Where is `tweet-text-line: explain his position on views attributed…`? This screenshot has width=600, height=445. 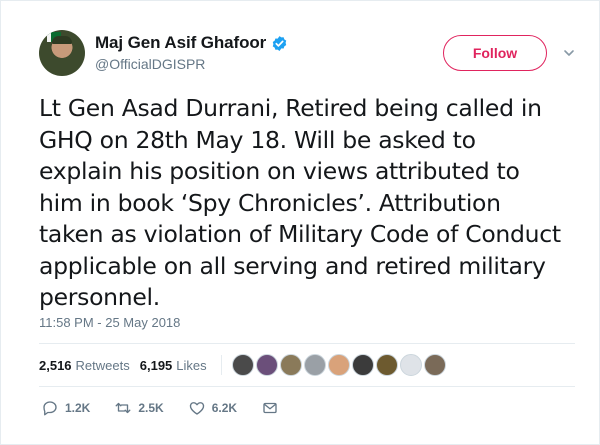 tweet-text-line: explain his position on views attributed… is located at coordinates (279, 171).